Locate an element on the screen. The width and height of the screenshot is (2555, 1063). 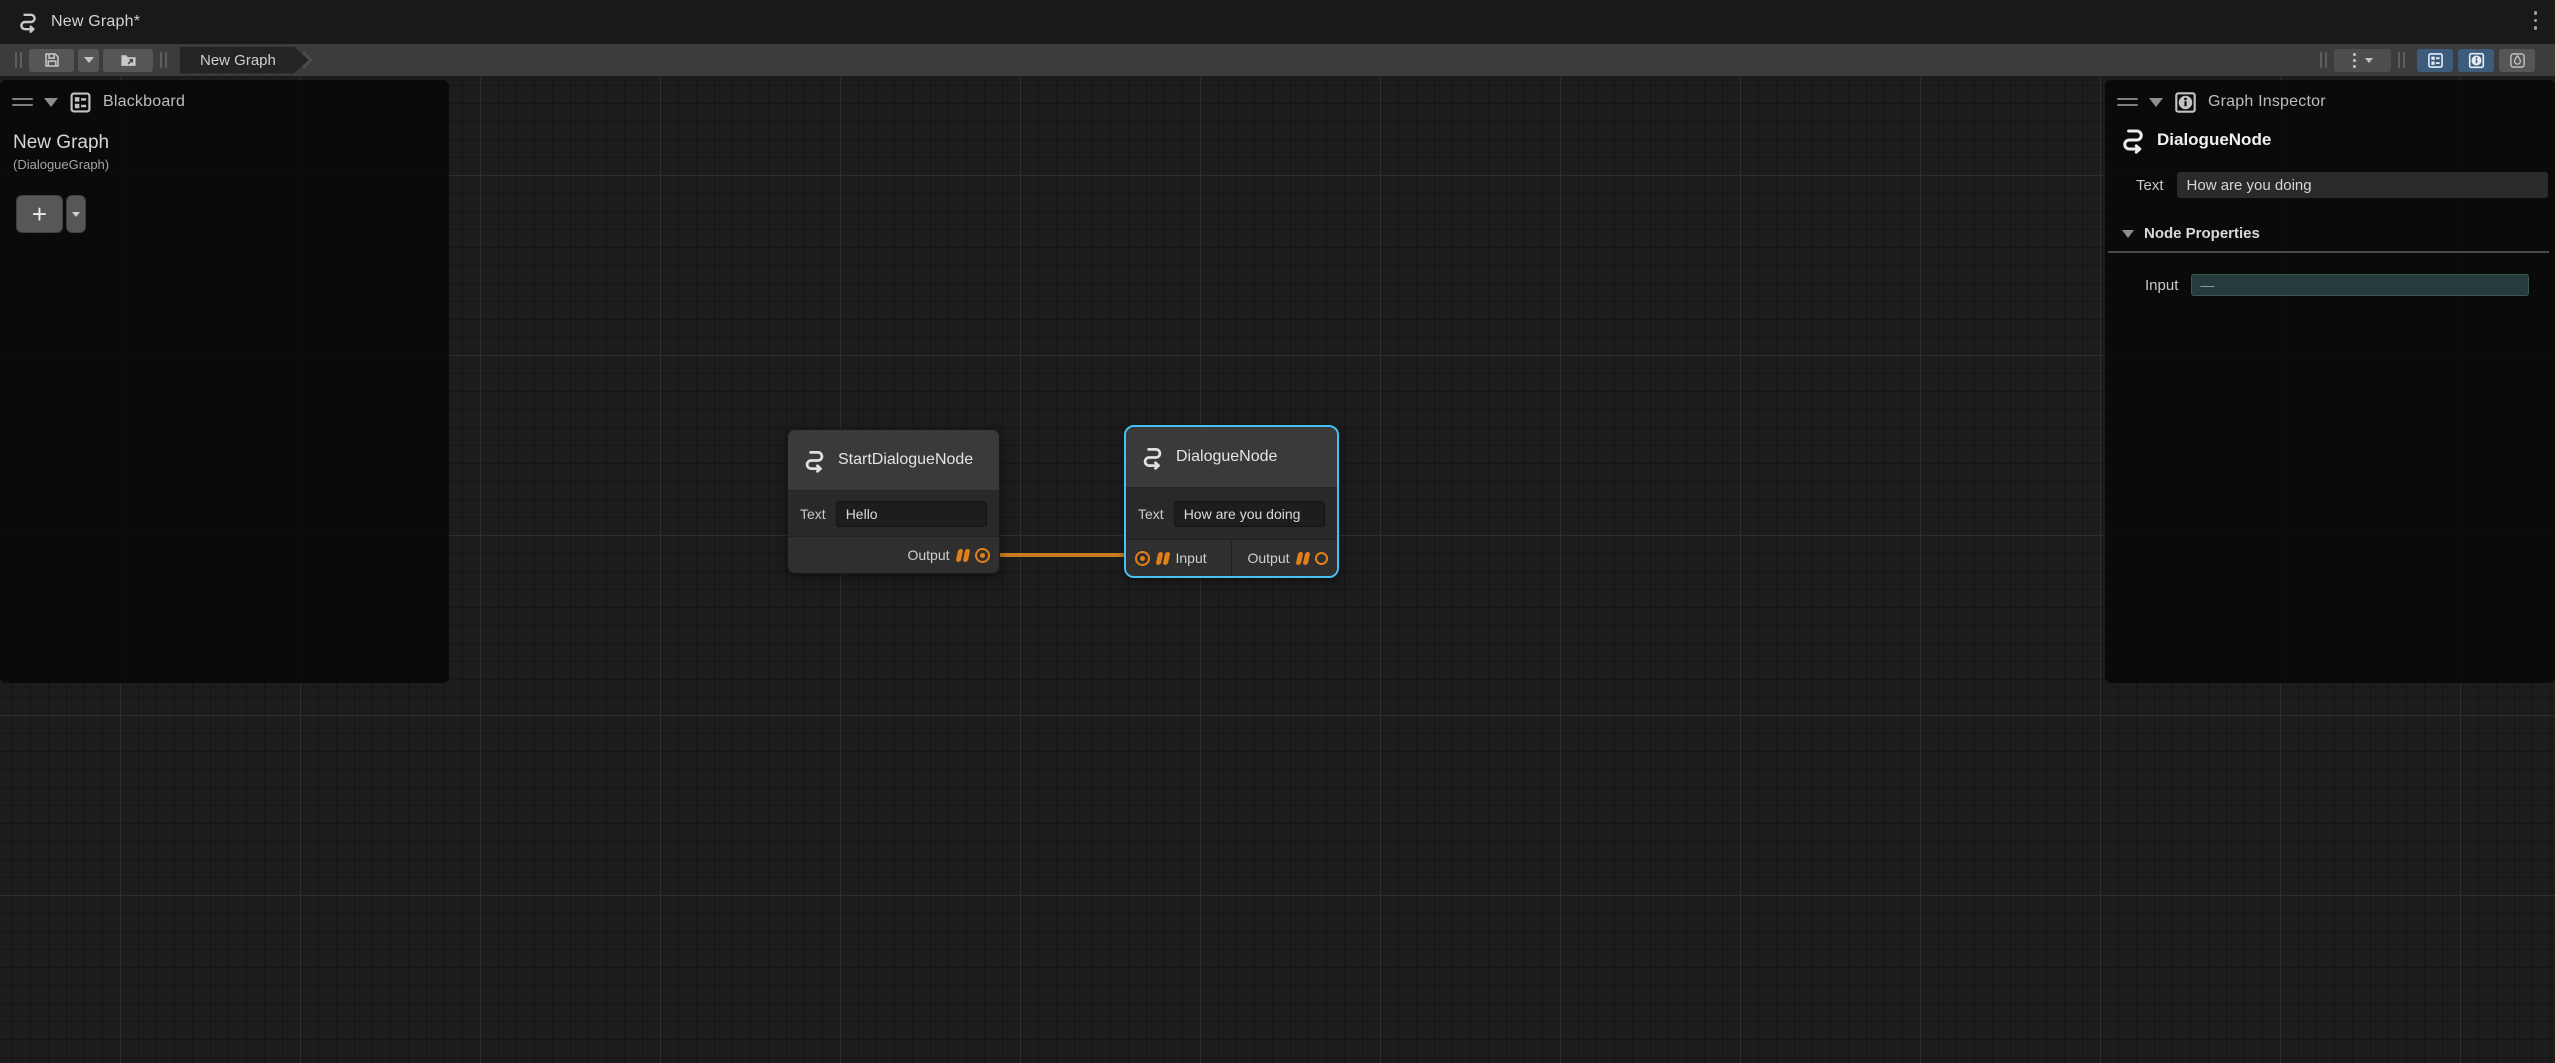
inspected-node-title: DialogueNode is located at coordinates (2214, 139).